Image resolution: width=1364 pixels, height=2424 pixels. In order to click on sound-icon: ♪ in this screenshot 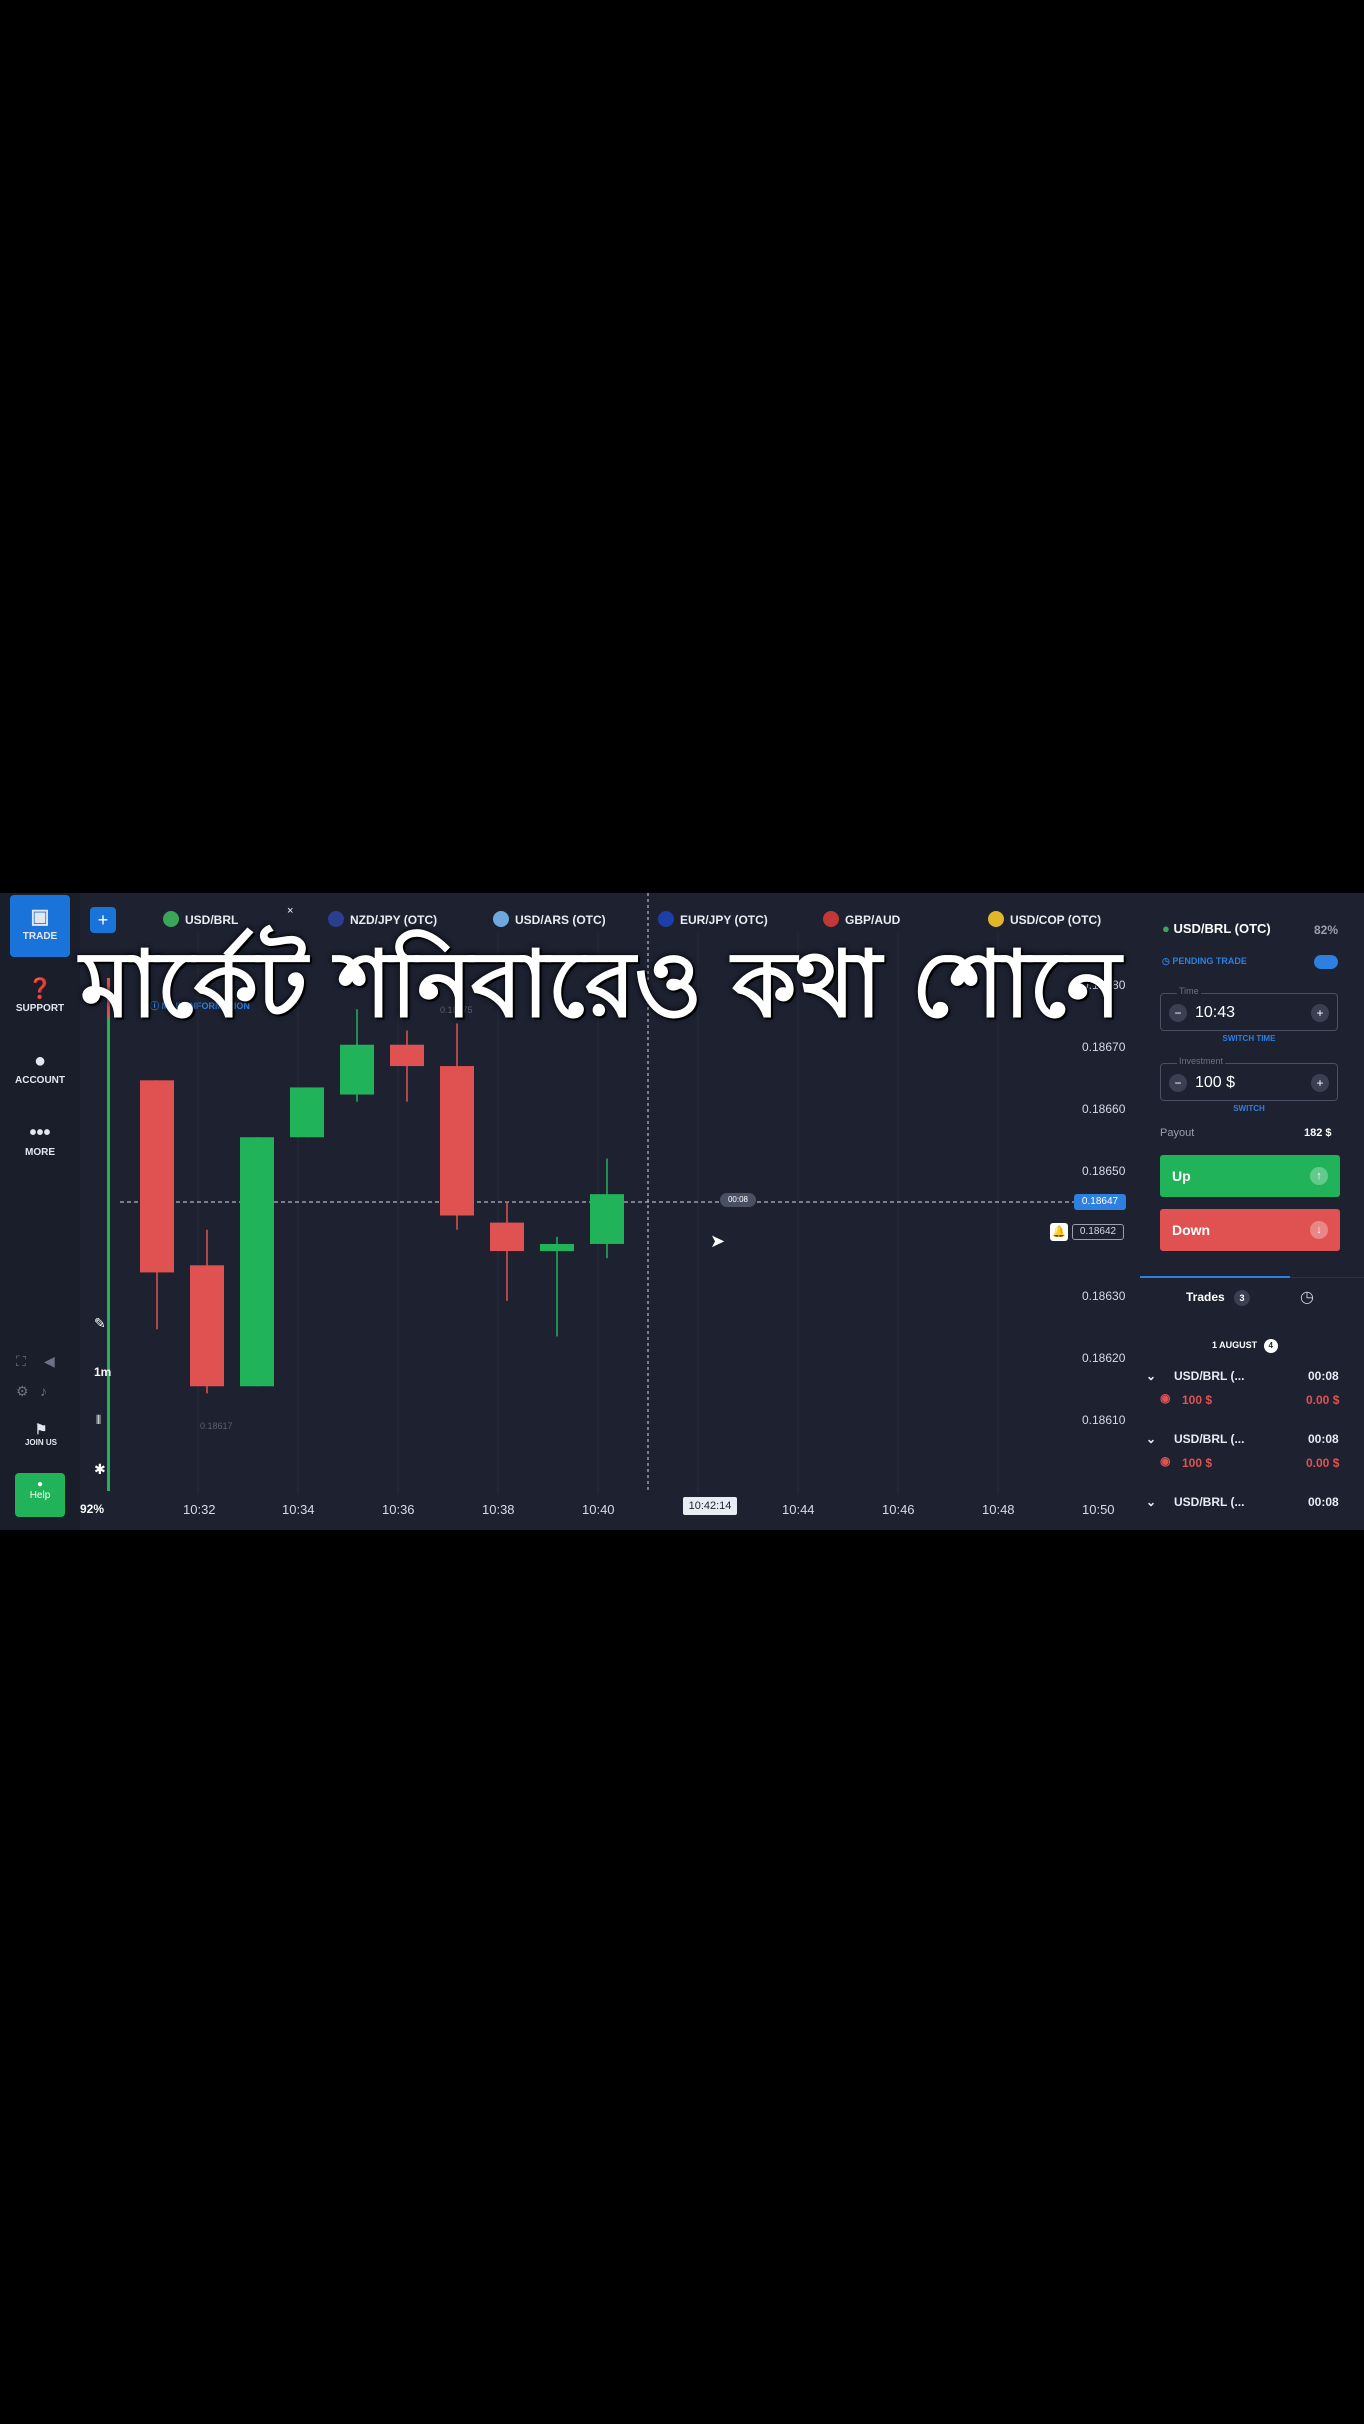, I will do `click(43, 1391)`.